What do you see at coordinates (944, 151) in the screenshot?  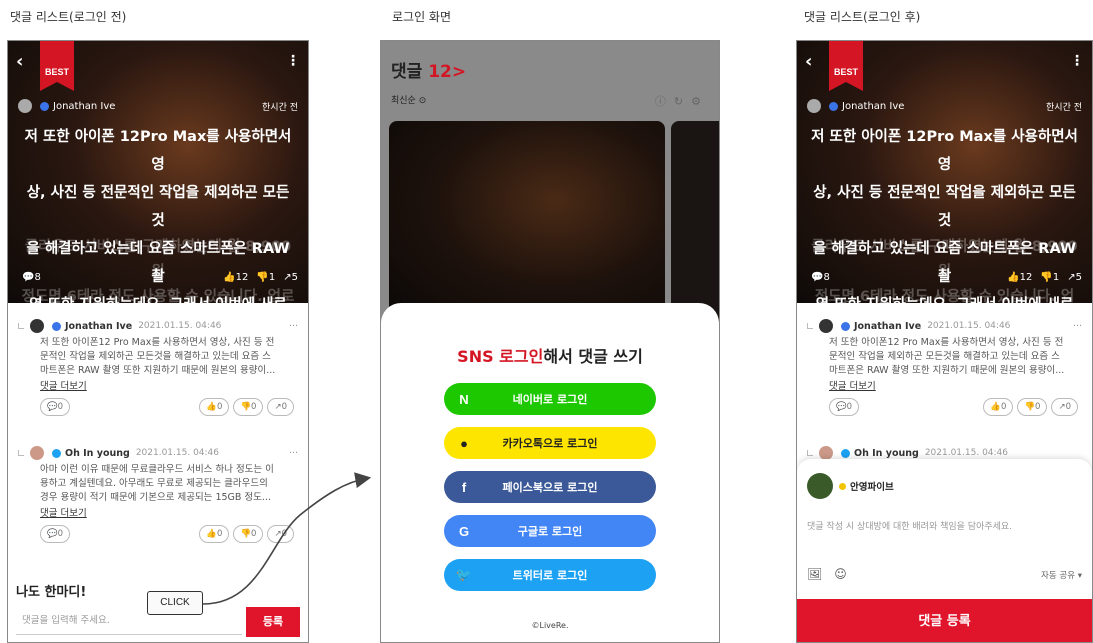 I see `hero-line: 저 또한 아이폰 12Pro Max를 사용하면서 영` at bounding box center [944, 151].